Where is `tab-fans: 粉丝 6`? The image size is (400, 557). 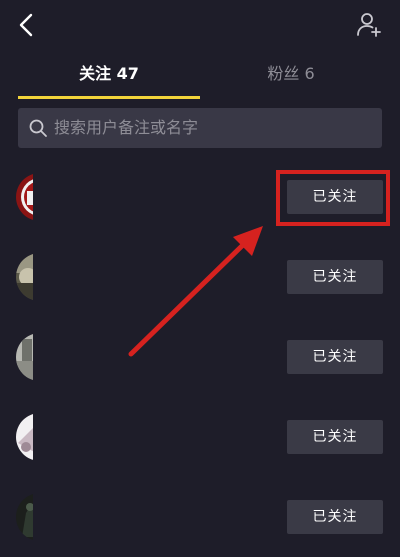
tab-fans: 粉丝 6 is located at coordinates (291, 74).